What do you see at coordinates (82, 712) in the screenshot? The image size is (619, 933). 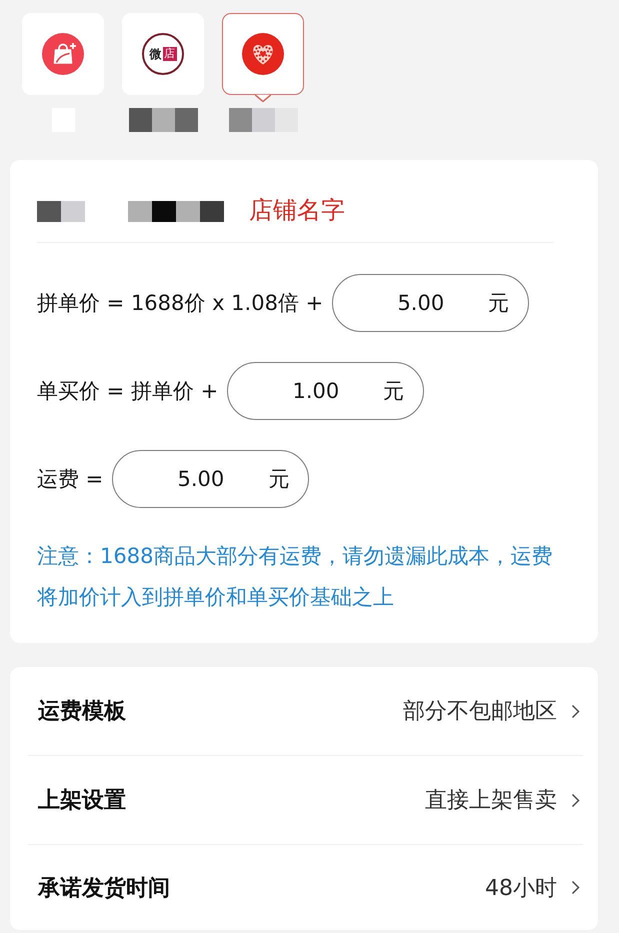 I see `setting-label: 运费模板` at bounding box center [82, 712].